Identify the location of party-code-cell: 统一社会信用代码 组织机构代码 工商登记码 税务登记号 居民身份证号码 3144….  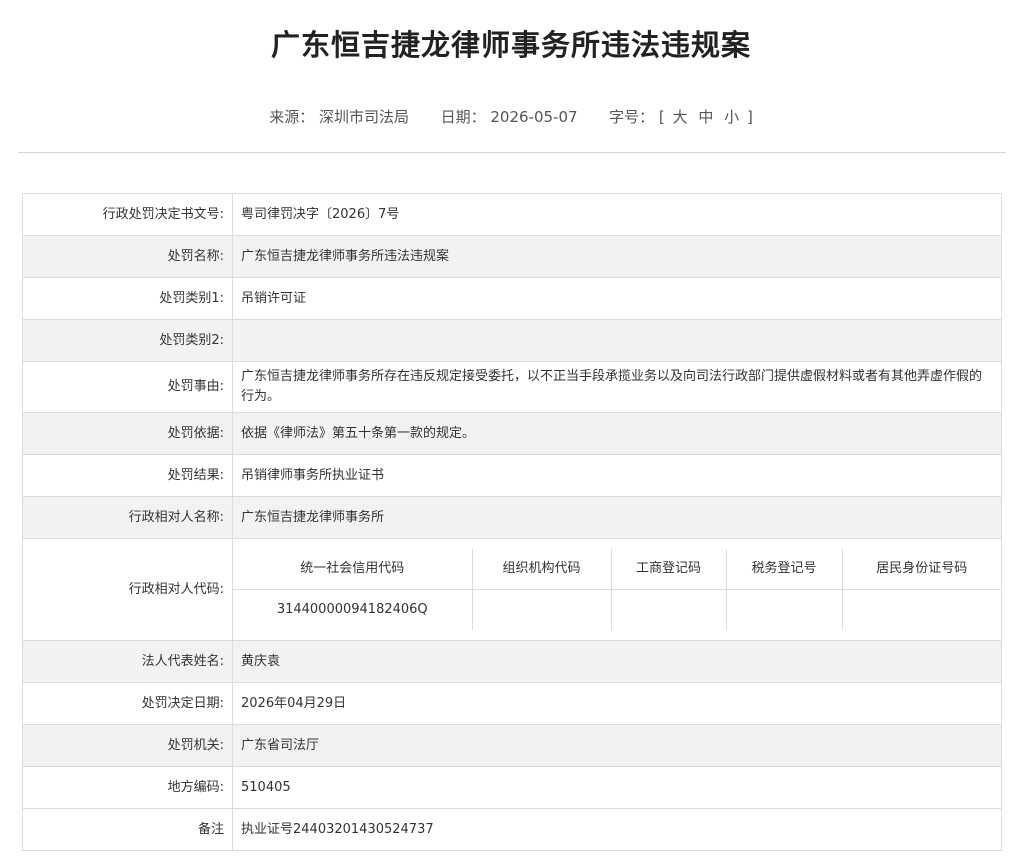
(617, 589).